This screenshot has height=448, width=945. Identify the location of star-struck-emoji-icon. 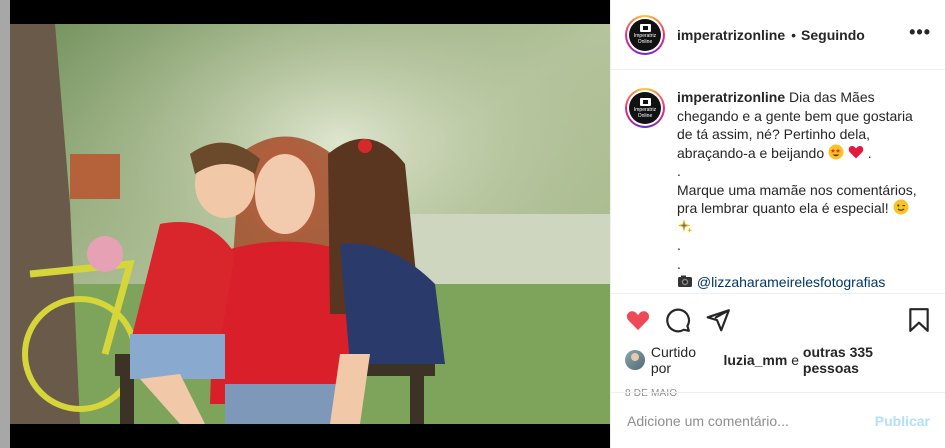
(836, 151).